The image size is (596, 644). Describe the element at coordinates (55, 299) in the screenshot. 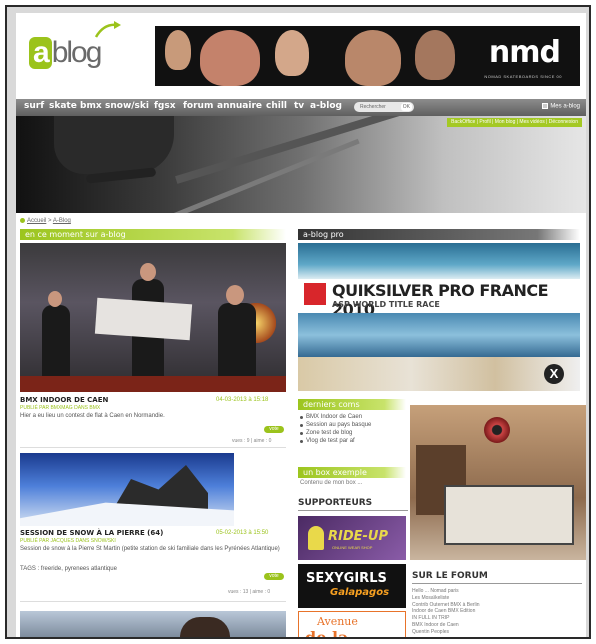

I see `person-1-head` at that location.